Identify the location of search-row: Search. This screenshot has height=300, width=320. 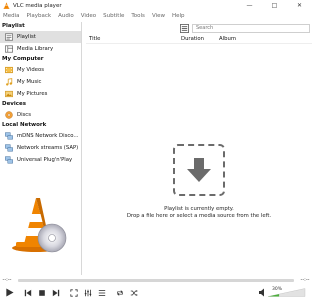
(246, 28).